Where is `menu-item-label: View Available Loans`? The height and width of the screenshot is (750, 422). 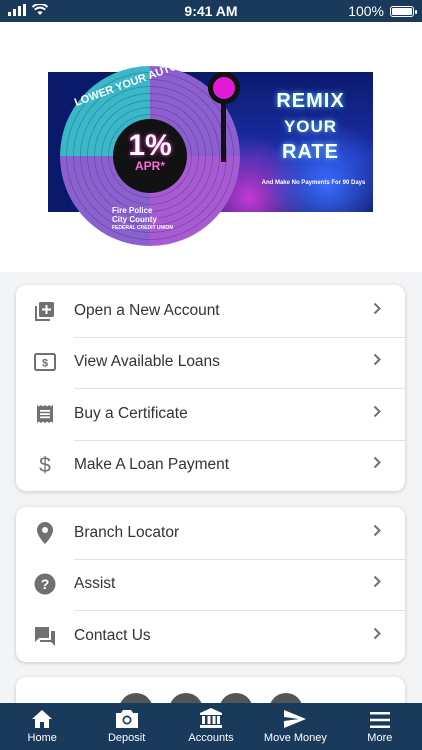
menu-item-label: View Available Loans is located at coordinates (147, 362).